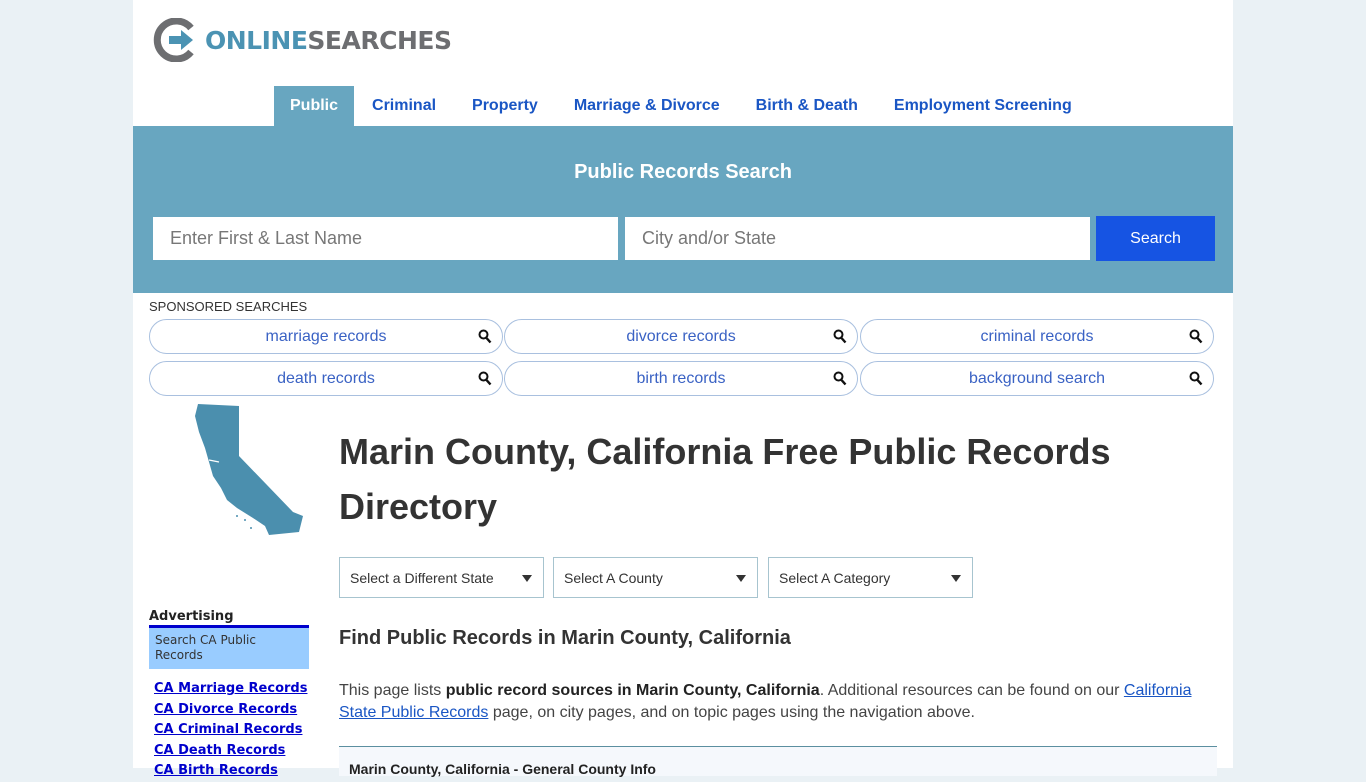 This screenshot has width=1366, height=782. Describe the element at coordinates (983, 106) in the screenshot. I see `nav-employment-screening: Employment Screening` at that location.